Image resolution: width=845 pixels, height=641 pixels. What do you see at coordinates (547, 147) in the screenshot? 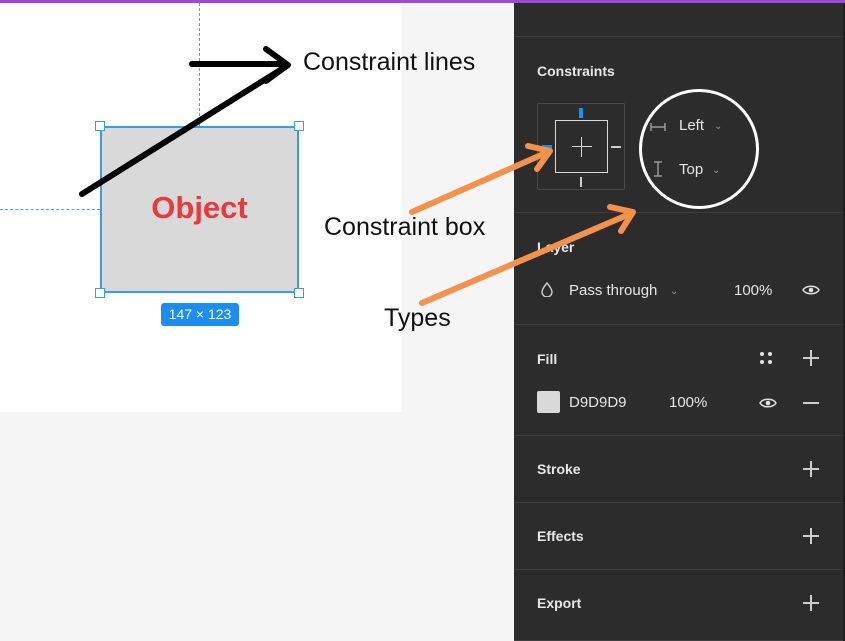
I see `constraint-left-indicator` at bounding box center [547, 147].